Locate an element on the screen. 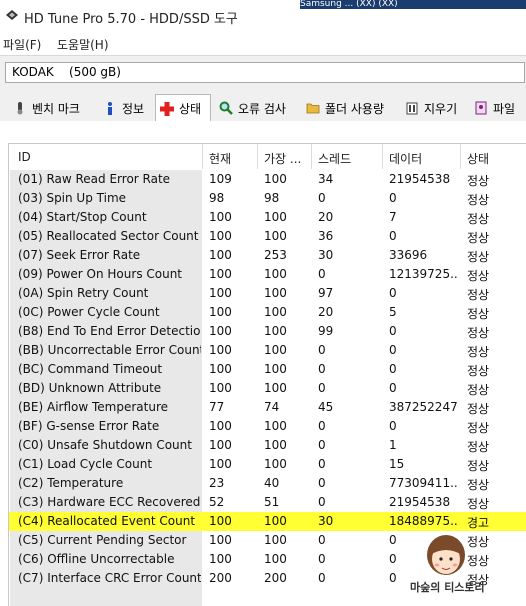 The height and width of the screenshot is (606, 526). table-row: (BD) Unknown Attribute 100 100 0 0 정상 is located at coordinates (267, 388).